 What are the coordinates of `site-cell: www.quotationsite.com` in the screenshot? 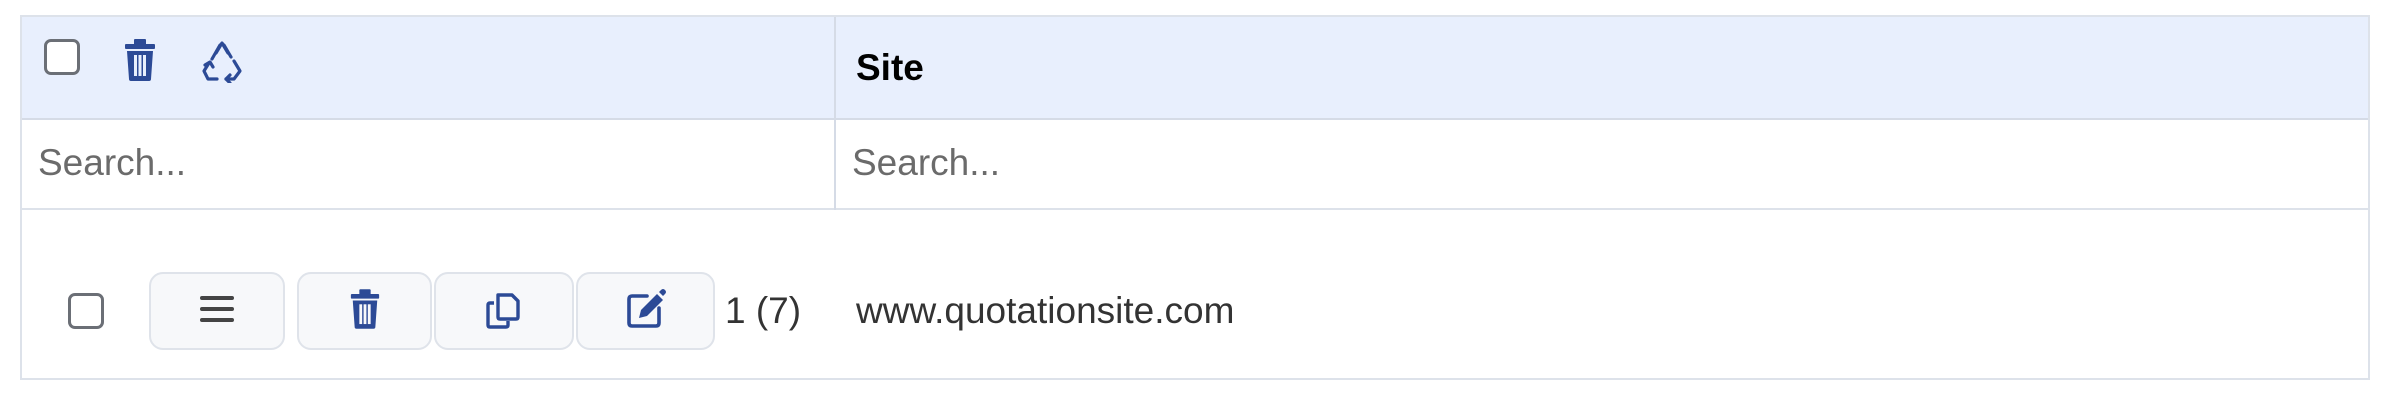 It's located at (1045, 311).